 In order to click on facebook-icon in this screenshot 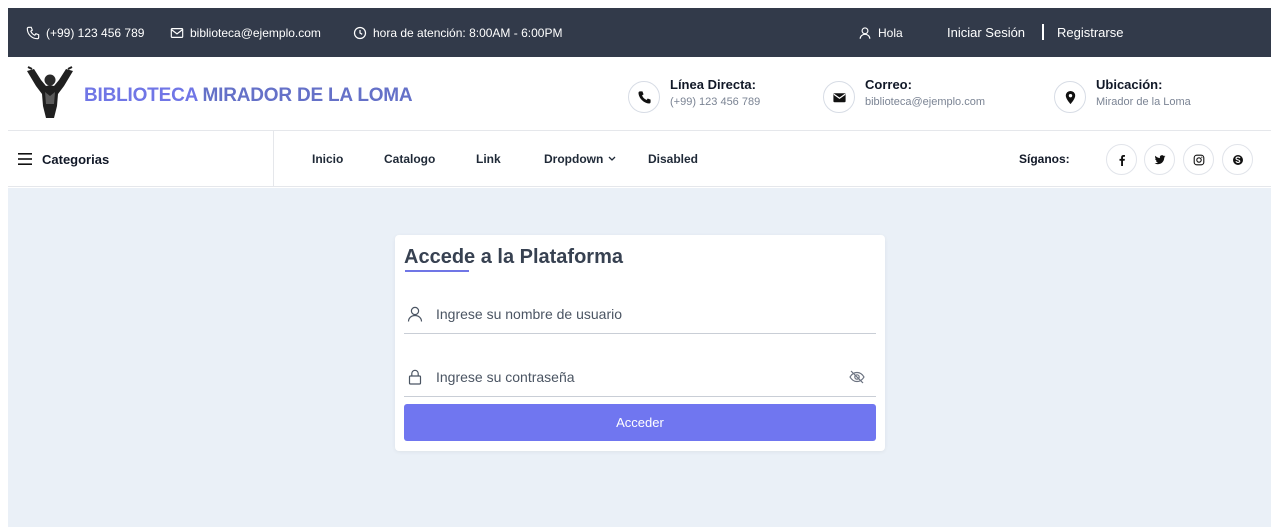, I will do `click(1122, 160)`.